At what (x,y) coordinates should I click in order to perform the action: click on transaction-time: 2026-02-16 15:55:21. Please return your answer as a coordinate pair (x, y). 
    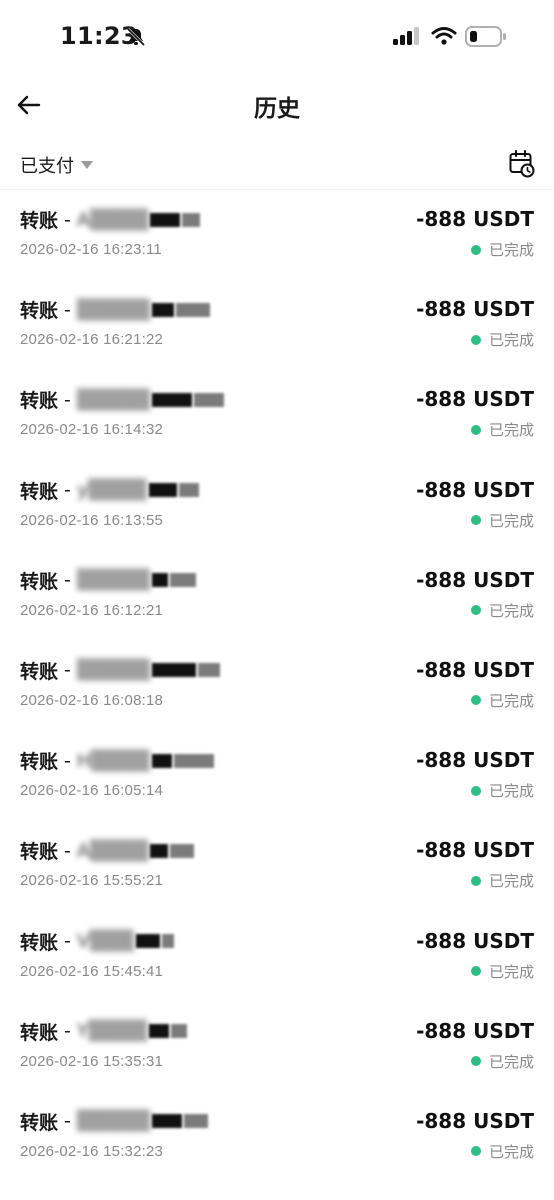
    Looking at the image, I should click on (92, 881).